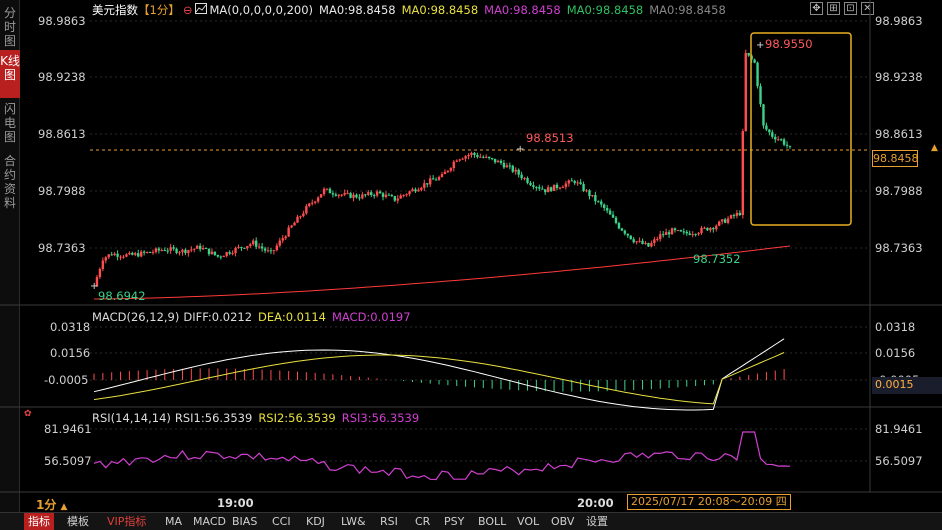 This screenshot has height=530, width=942. What do you see at coordinates (244, 521) in the screenshot?
I see `tab-bias: BIAS` at bounding box center [244, 521].